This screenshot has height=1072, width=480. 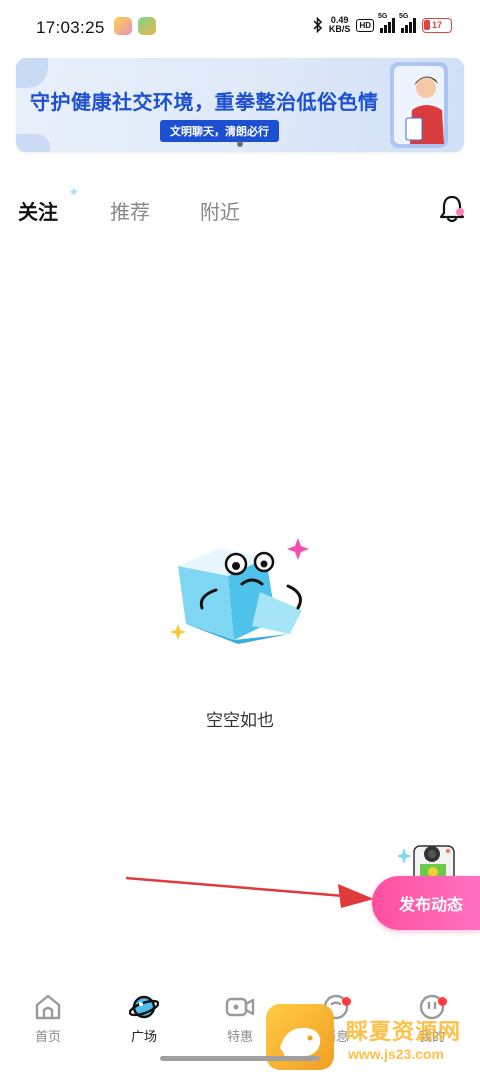 What do you see at coordinates (135, 26) in the screenshot?
I see `status-app-icons` at bounding box center [135, 26].